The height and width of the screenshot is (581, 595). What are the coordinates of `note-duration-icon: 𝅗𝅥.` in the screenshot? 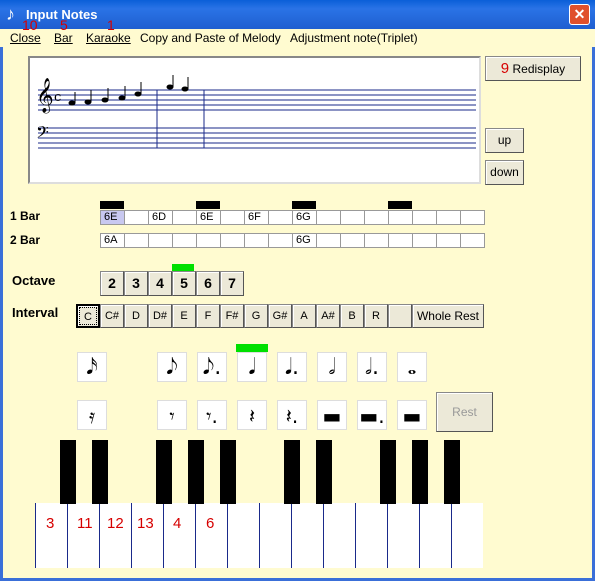 It's located at (372, 367).